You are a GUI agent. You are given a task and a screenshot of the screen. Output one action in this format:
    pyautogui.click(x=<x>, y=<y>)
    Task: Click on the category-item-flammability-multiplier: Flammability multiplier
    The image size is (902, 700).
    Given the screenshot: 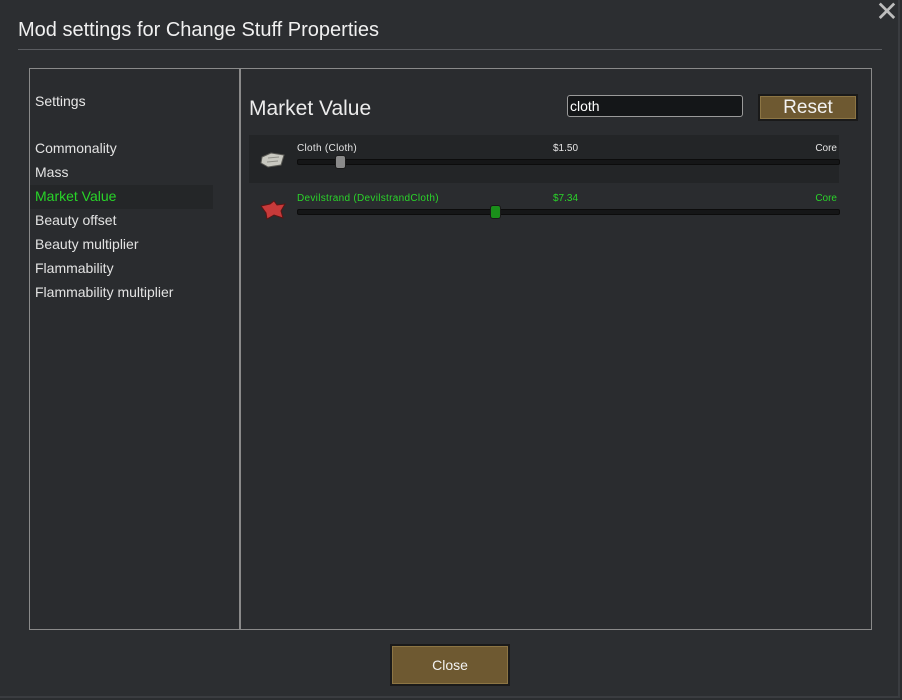 What is the action you would take?
    pyautogui.click(x=121, y=293)
    